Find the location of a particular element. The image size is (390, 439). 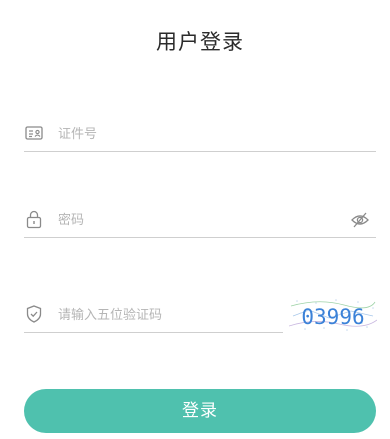

shield-check-icon is located at coordinates (34, 314).